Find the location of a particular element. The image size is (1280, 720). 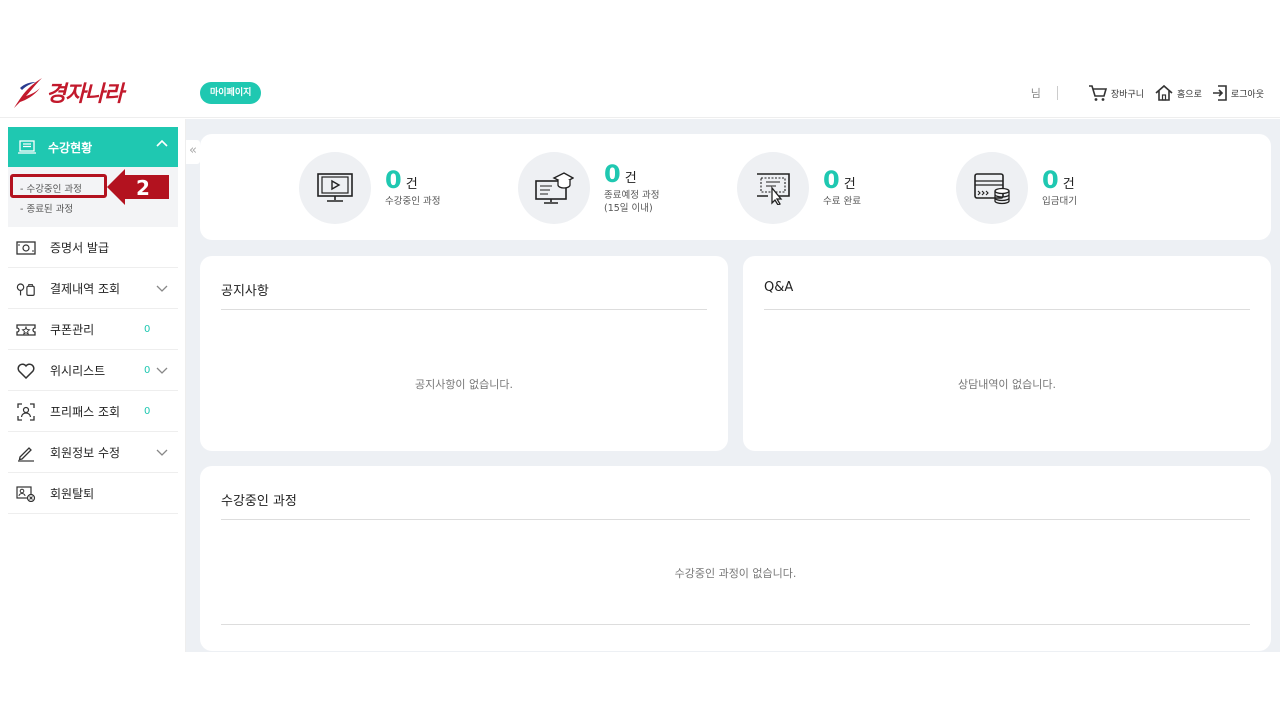

sidebar-item-edit-profile: 회원정보 수정 is located at coordinates (93, 453).